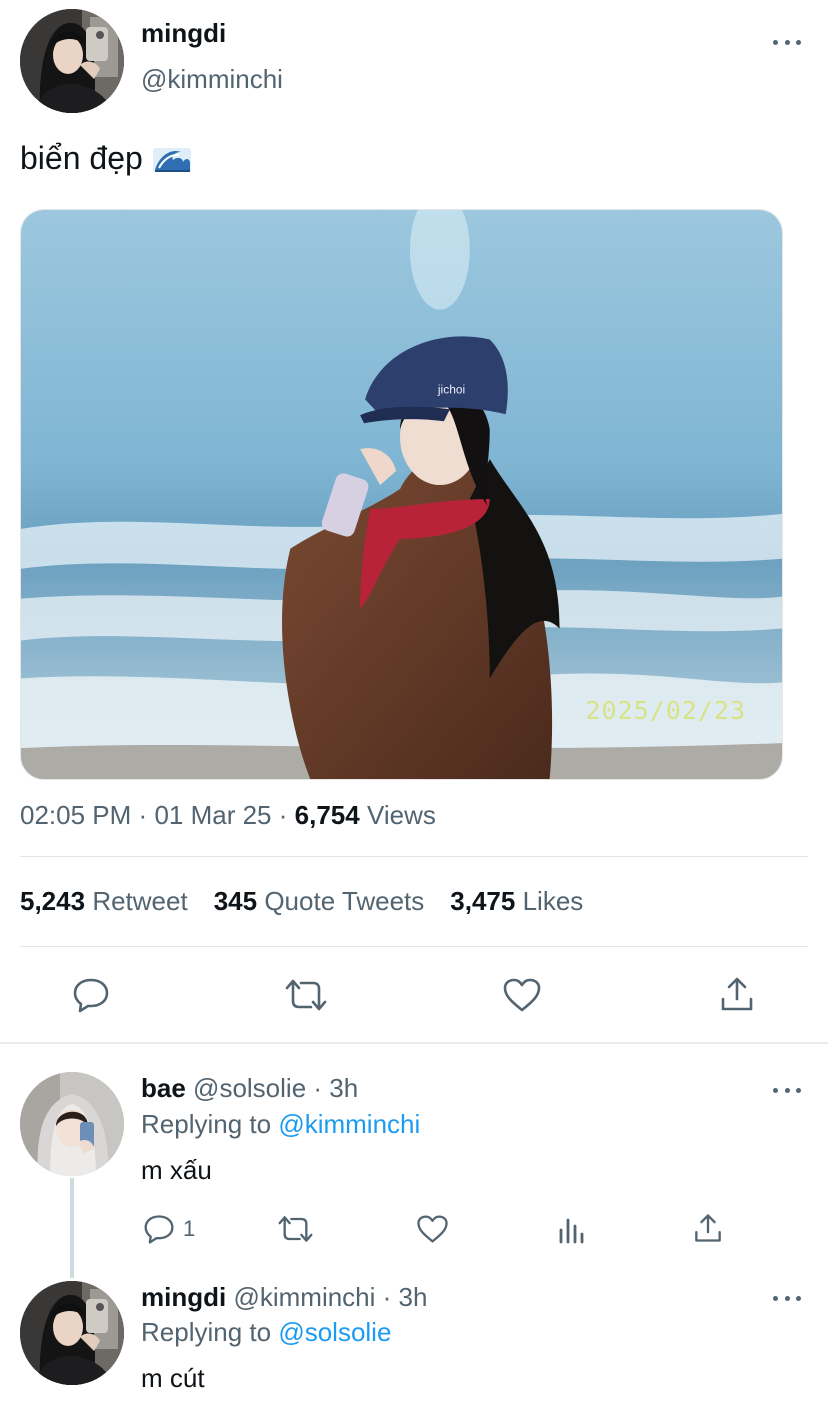 The width and height of the screenshot is (828, 1403). What do you see at coordinates (75, 815) in the screenshot?
I see `tweet-time: 02:05 PM` at bounding box center [75, 815].